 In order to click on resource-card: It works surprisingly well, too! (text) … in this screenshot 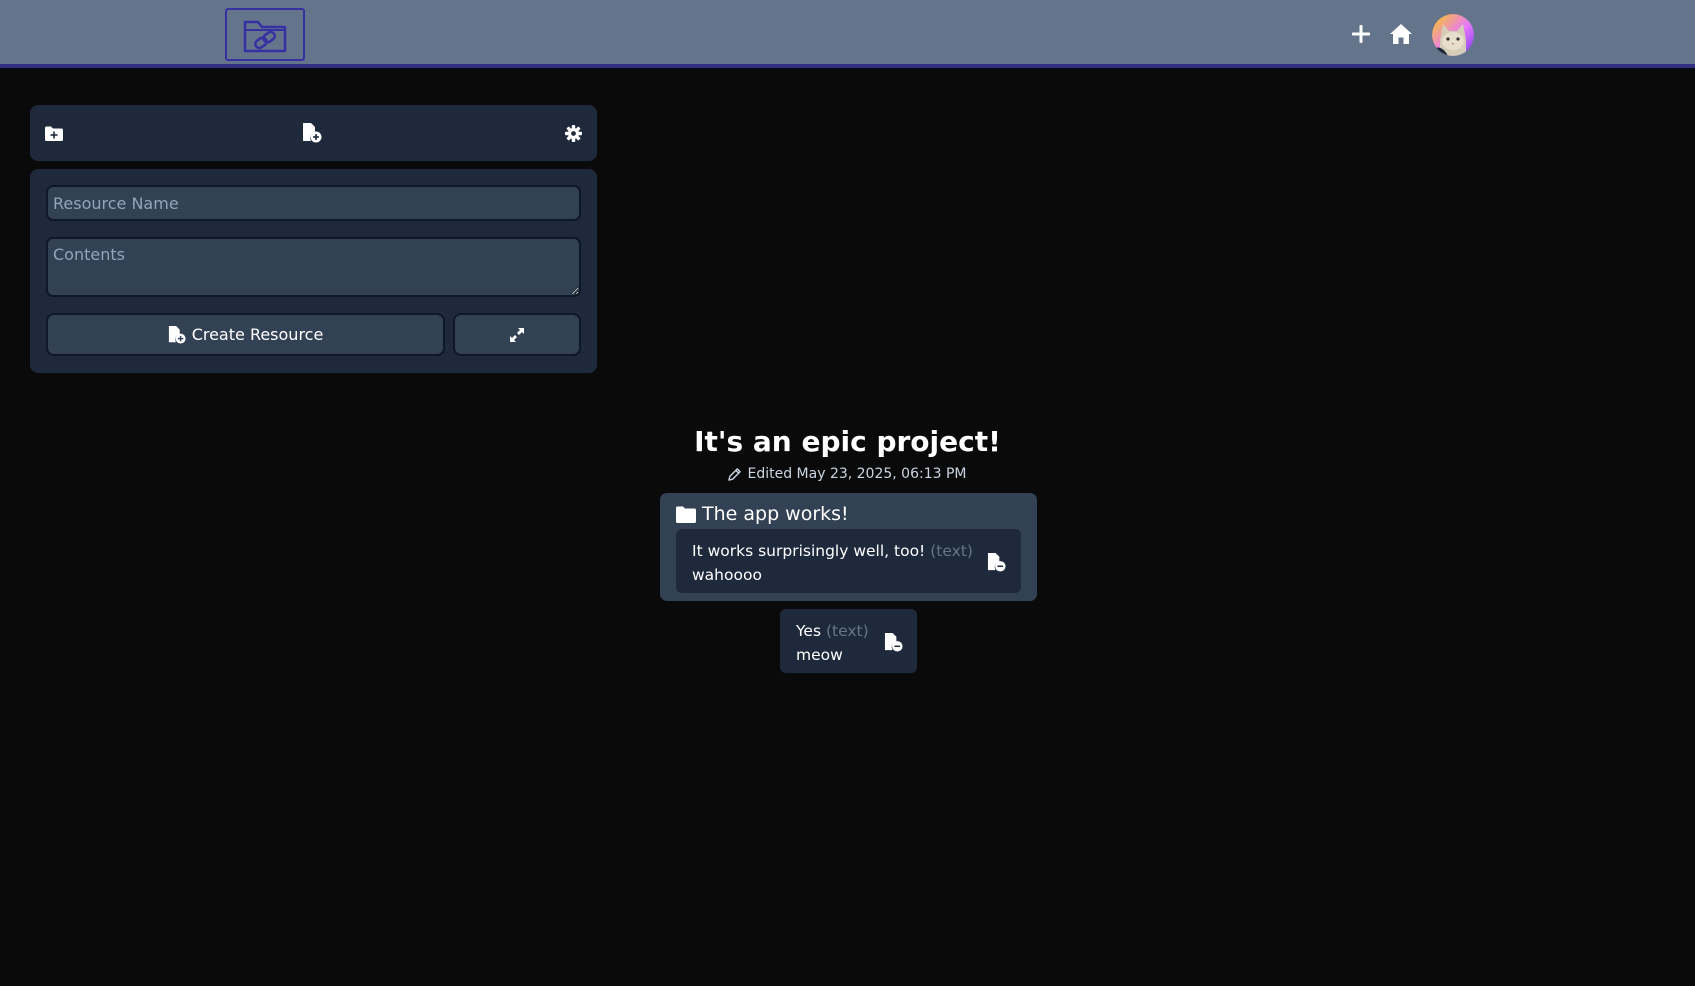, I will do `click(848, 561)`.